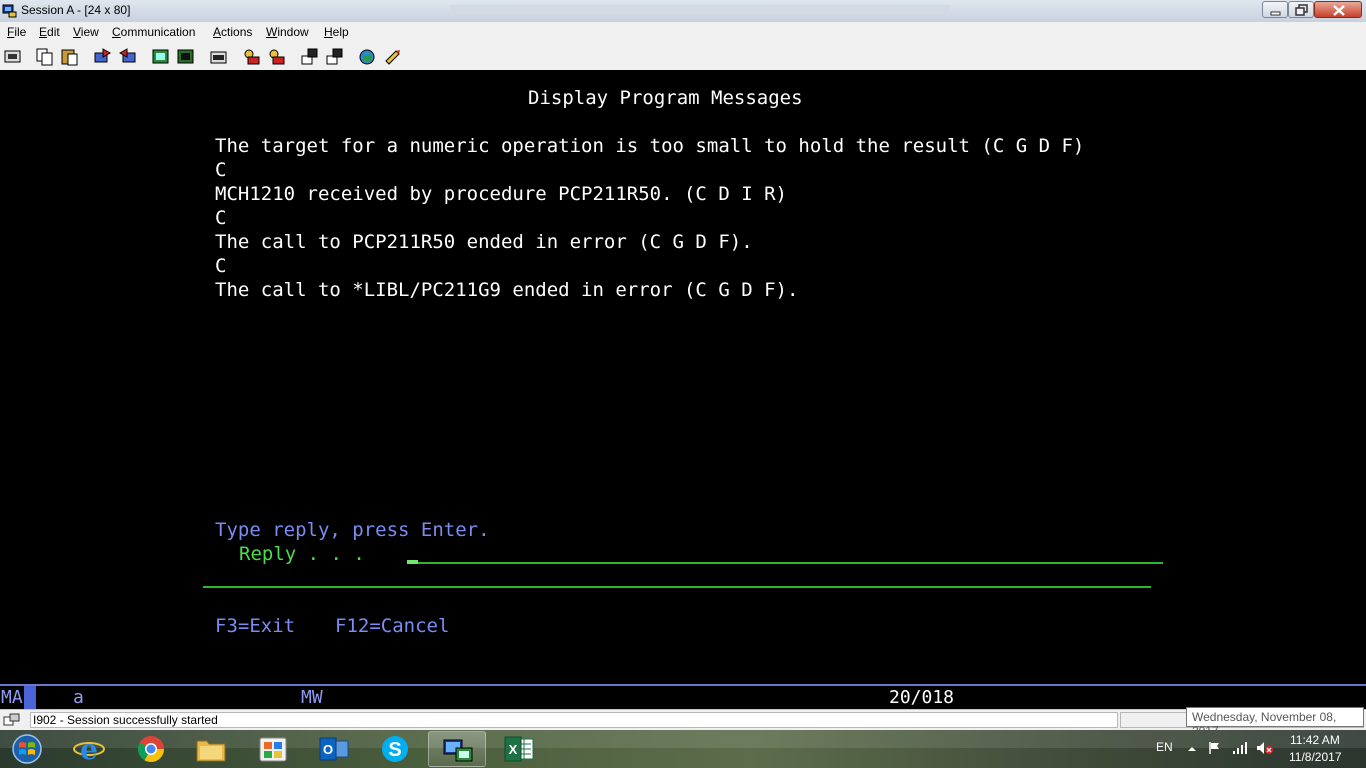  I want to click on oia-mode-highlight, so click(30, 698).